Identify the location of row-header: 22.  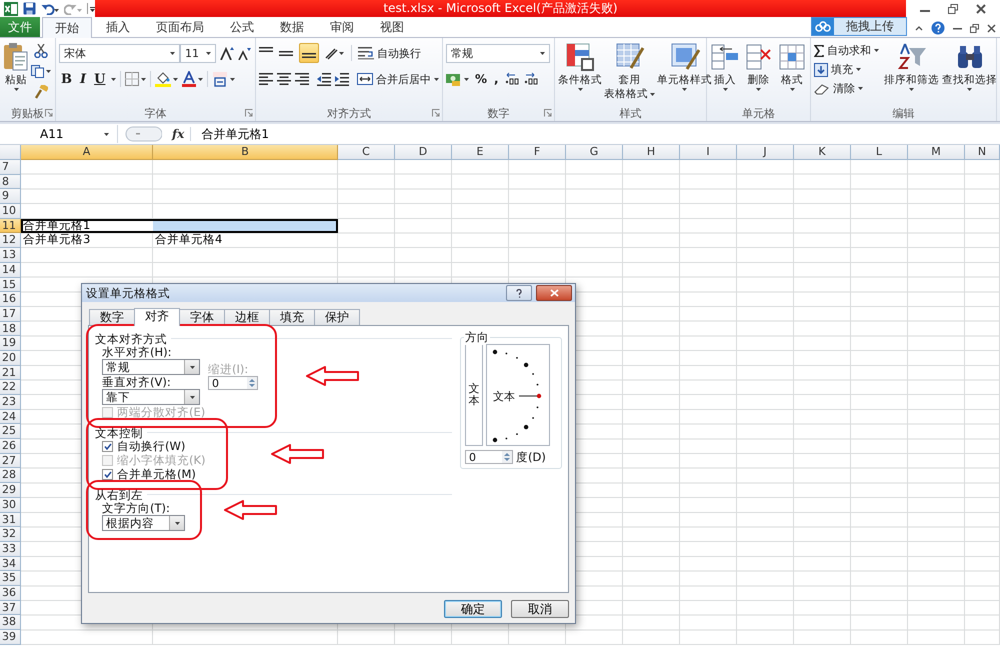
(10, 387).